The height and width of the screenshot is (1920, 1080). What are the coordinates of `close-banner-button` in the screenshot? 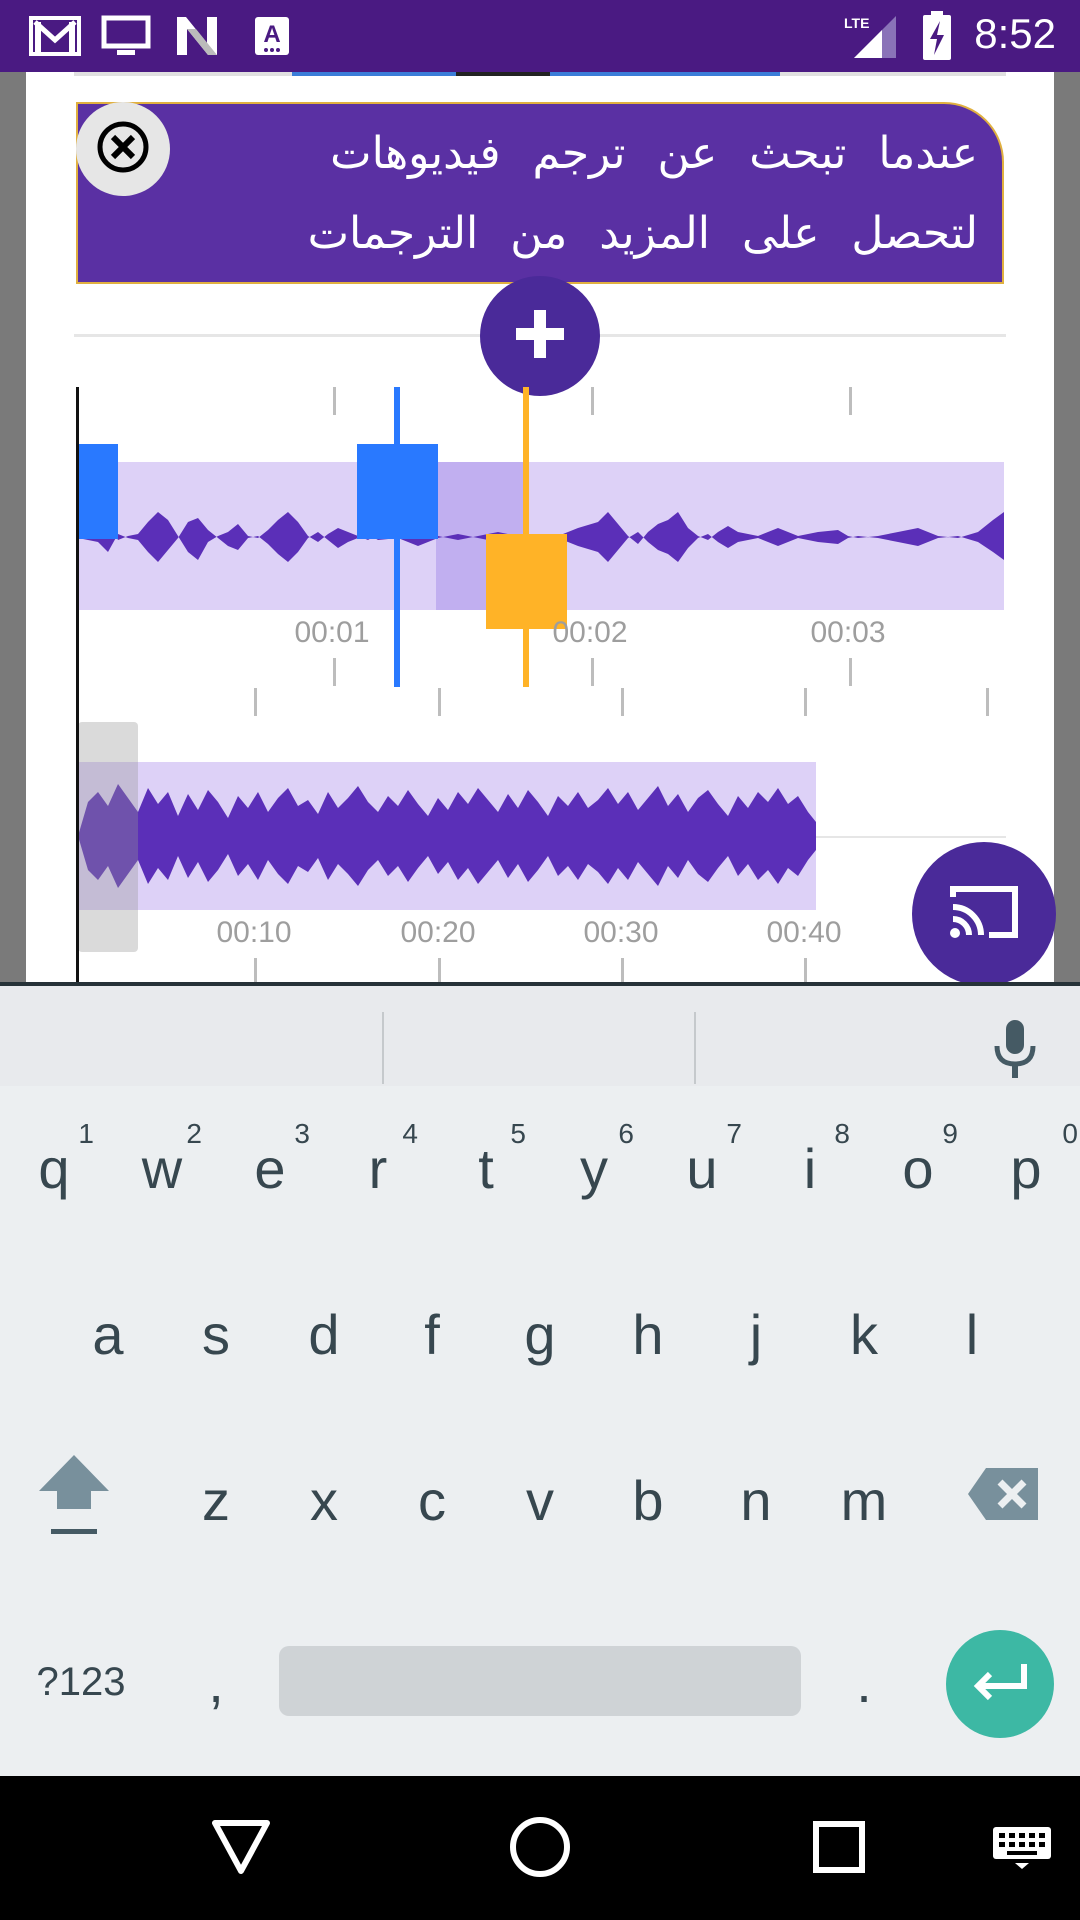 It's located at (123, 149).